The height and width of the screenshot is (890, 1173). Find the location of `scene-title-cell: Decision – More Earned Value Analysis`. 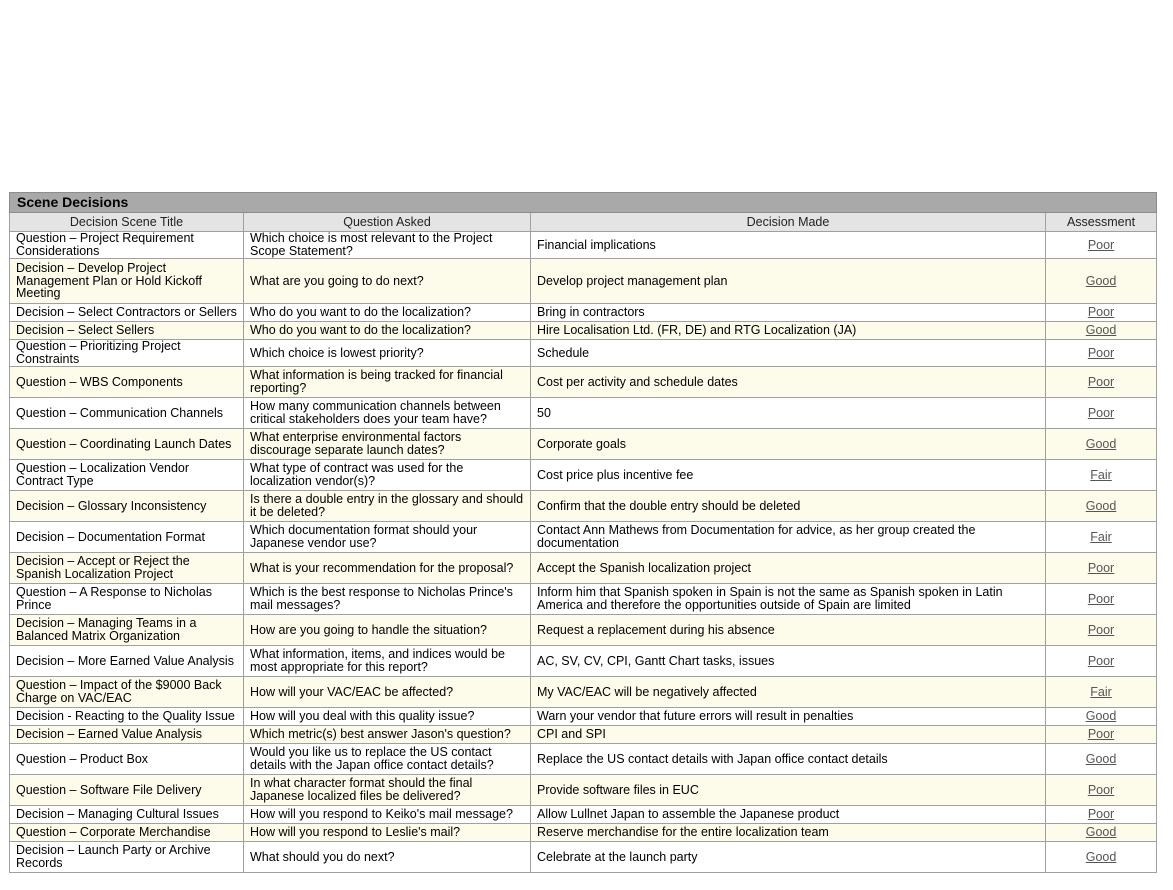

scene-title-cell: Decision – More Earned Value Analysis is located at coordinates (126, 661).